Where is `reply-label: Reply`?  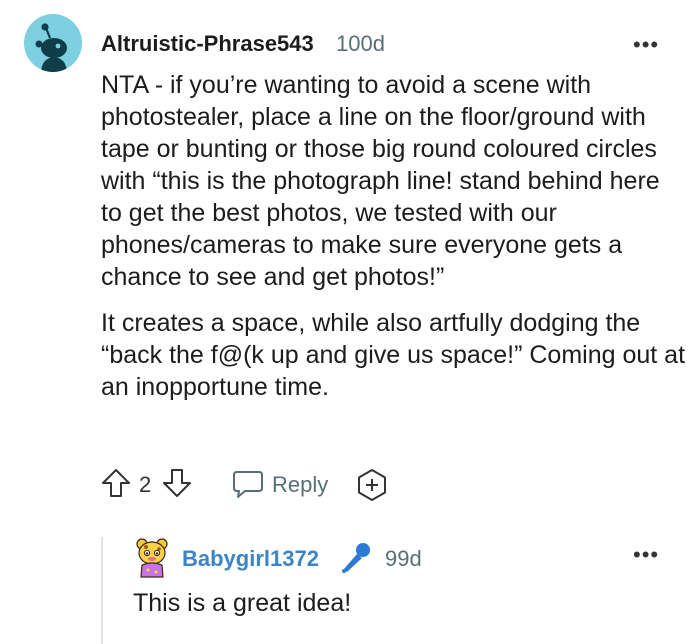 reply-label: Reply is located at coordinates (300, 484).